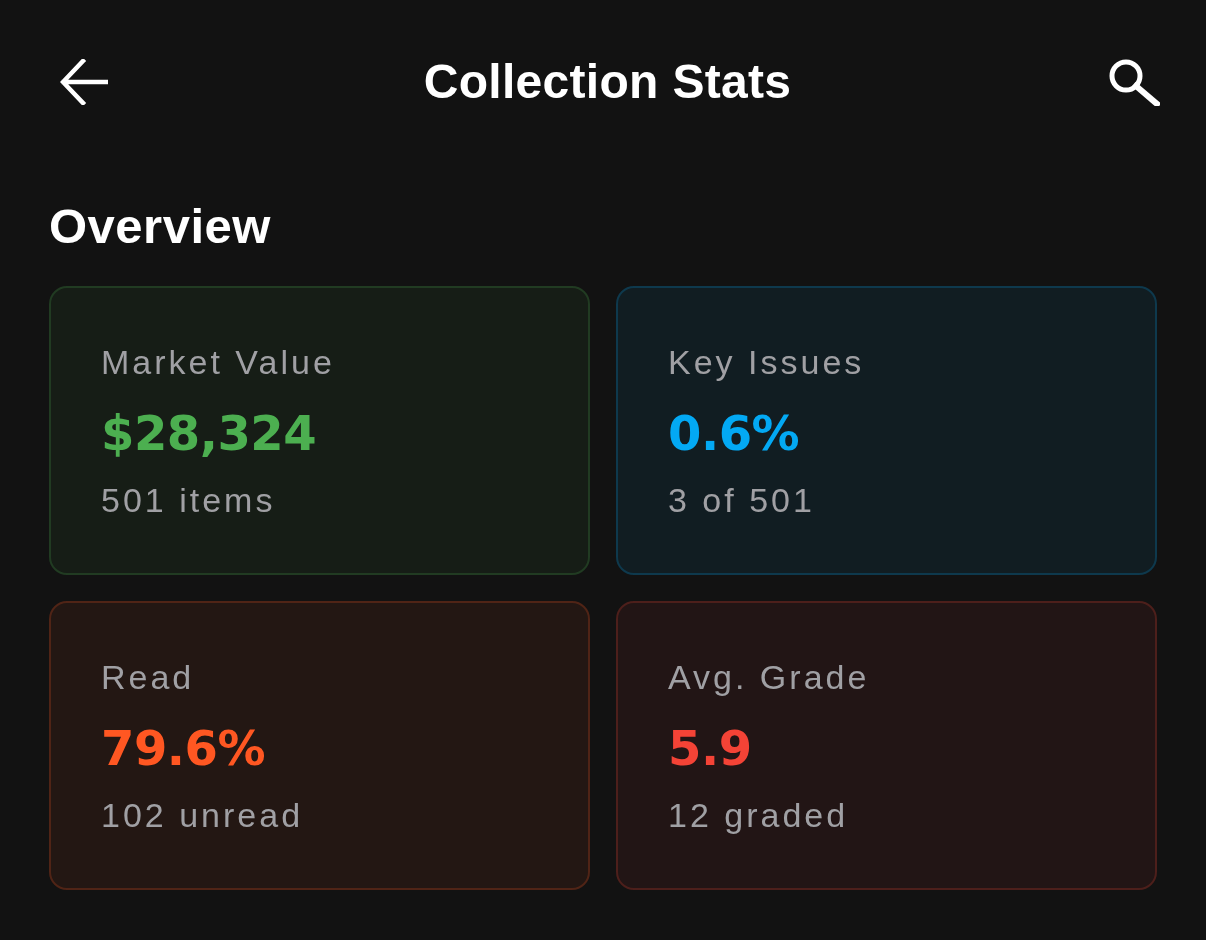 The width and height of the screenshot is (1206, 940). I want to click on stat-detail: 501 items, so click(188, 500).